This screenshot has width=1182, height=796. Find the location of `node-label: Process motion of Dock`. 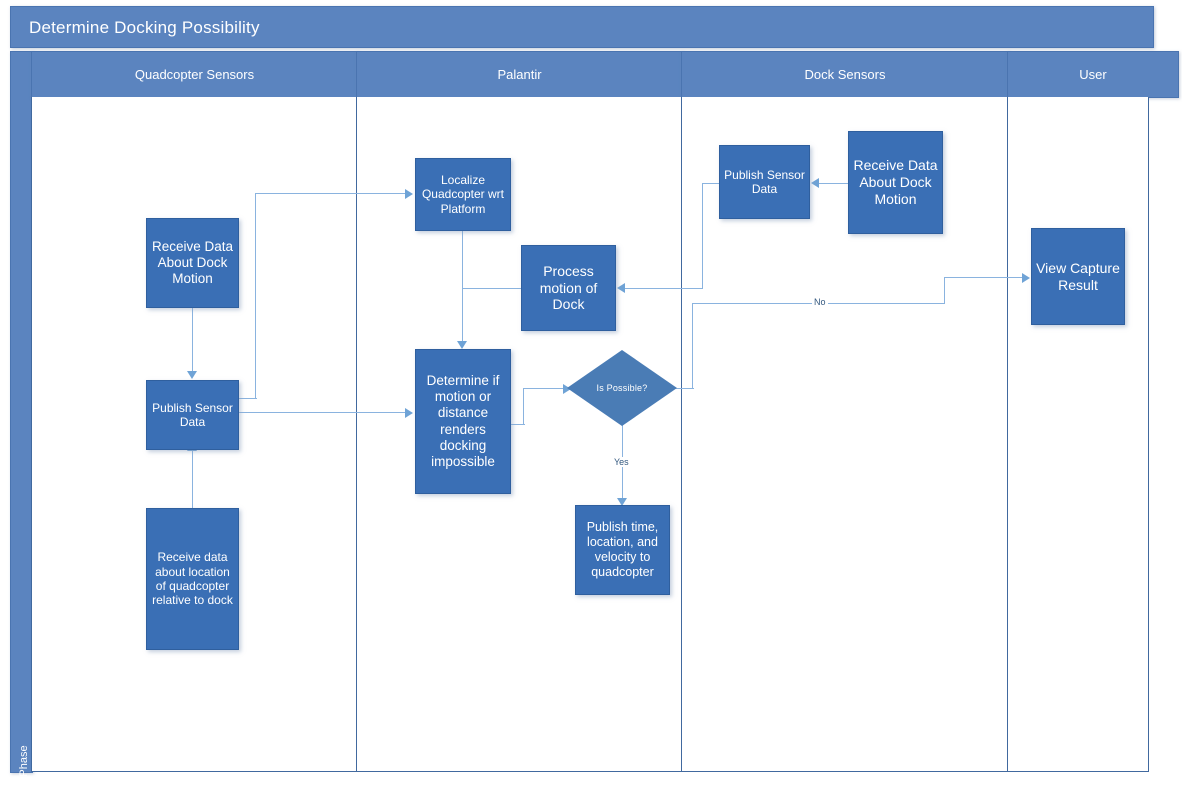

node-label: Process motion of Dock is located at coordinates (568, 287).